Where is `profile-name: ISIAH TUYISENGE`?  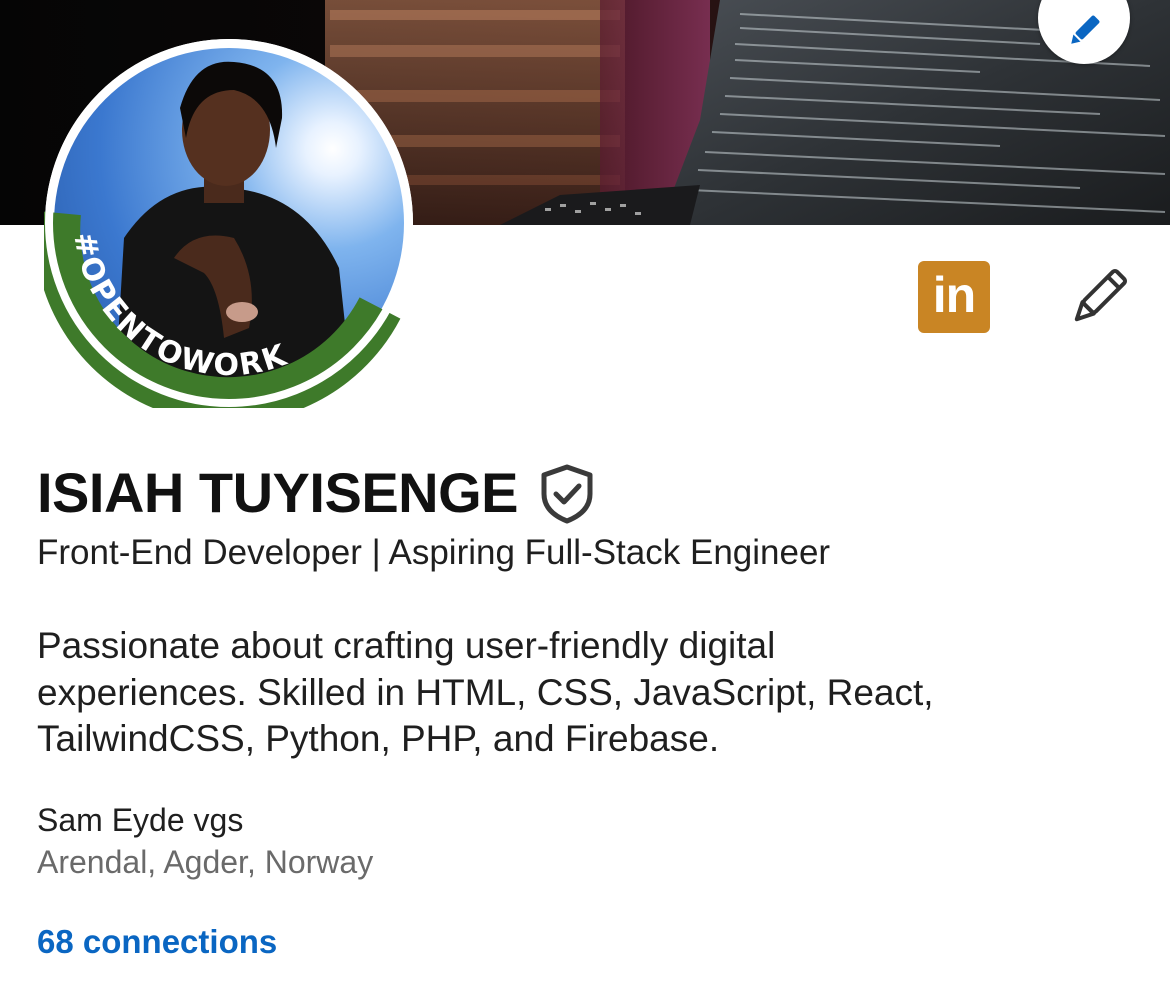
profile-name: ISIAH TUYISENGE is located at coordinates (278, 492).